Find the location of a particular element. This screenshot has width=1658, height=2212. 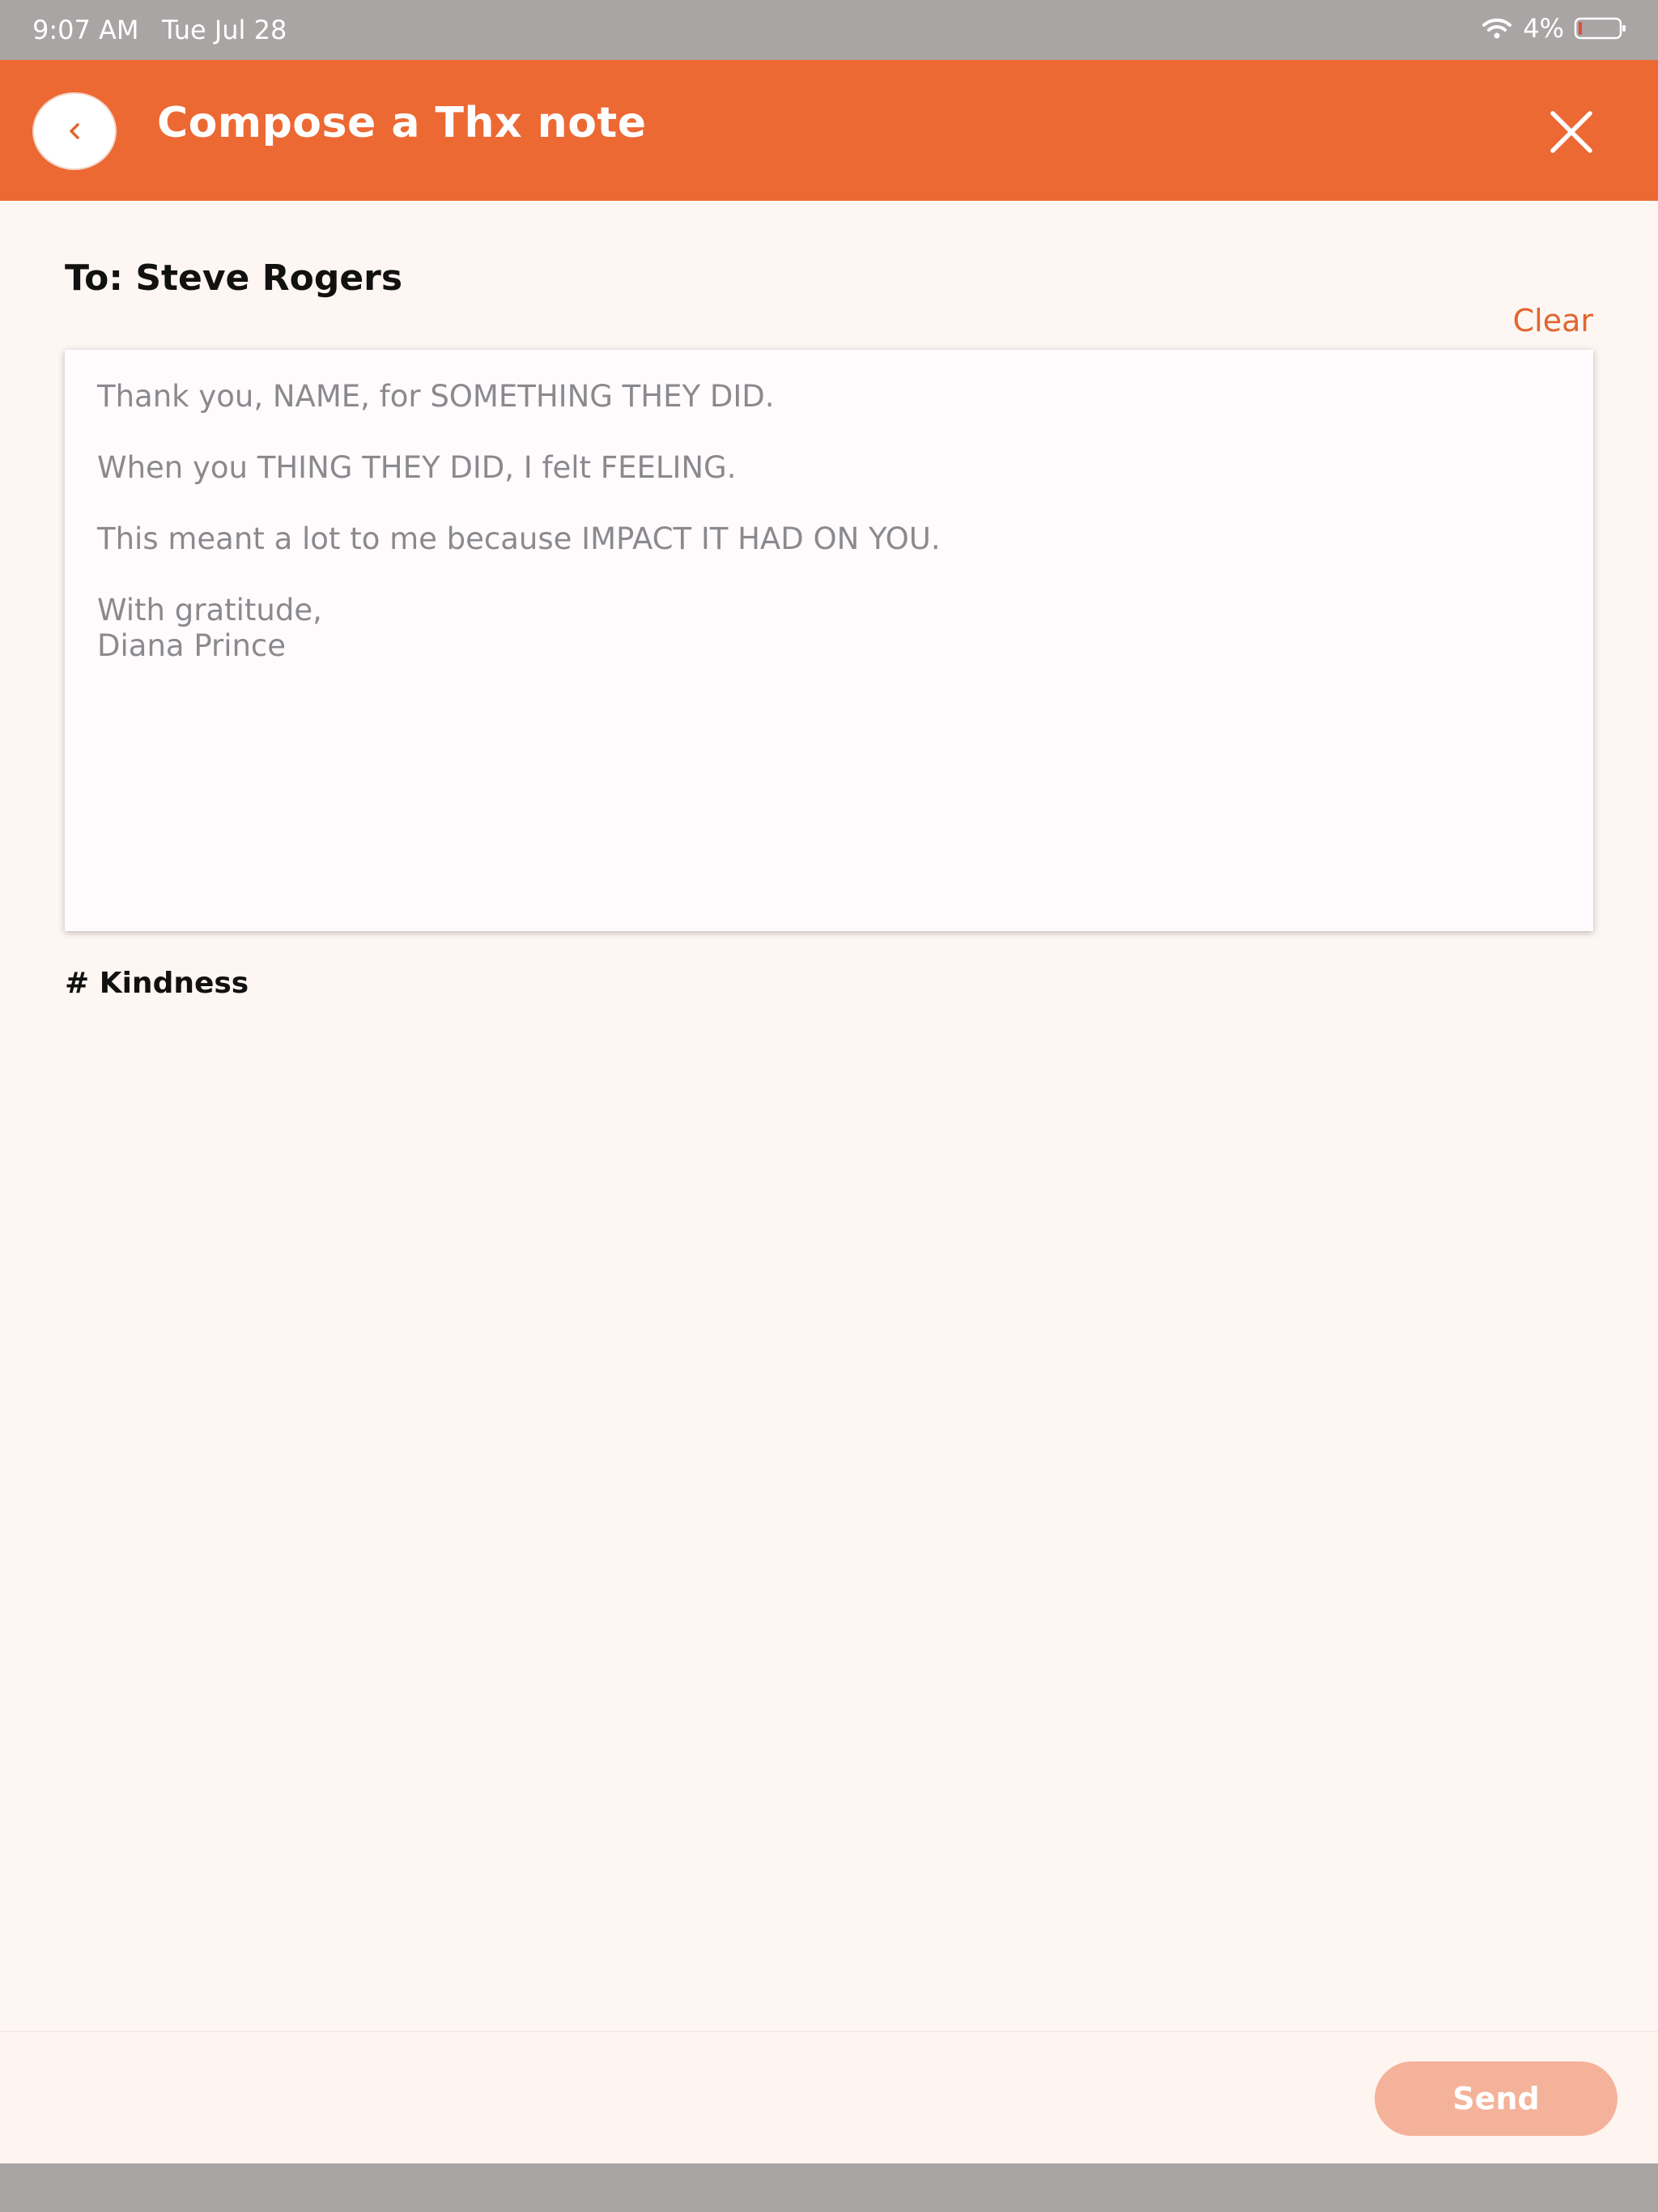

close-icon is located at coordinates (1571, 132).